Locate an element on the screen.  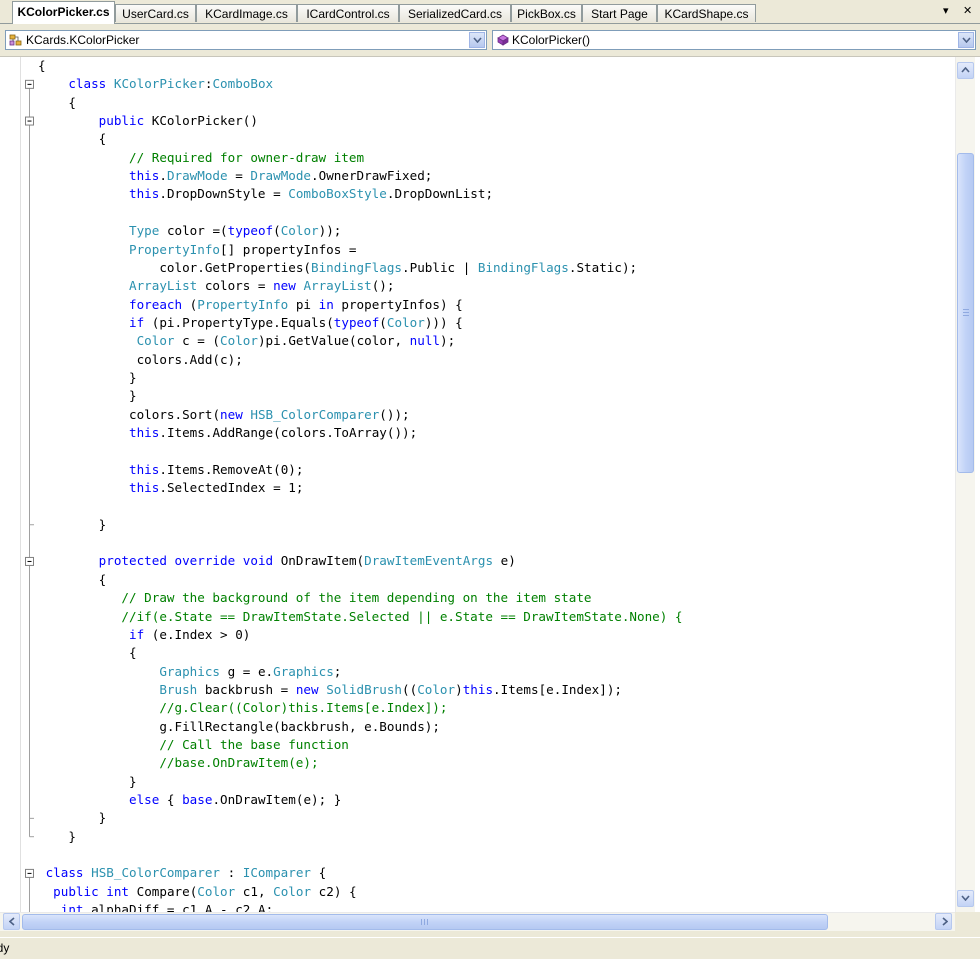
code-line: this.DrawMode = DrawMode.OwnerDrawFixed; is located at coordinates (281, 176).